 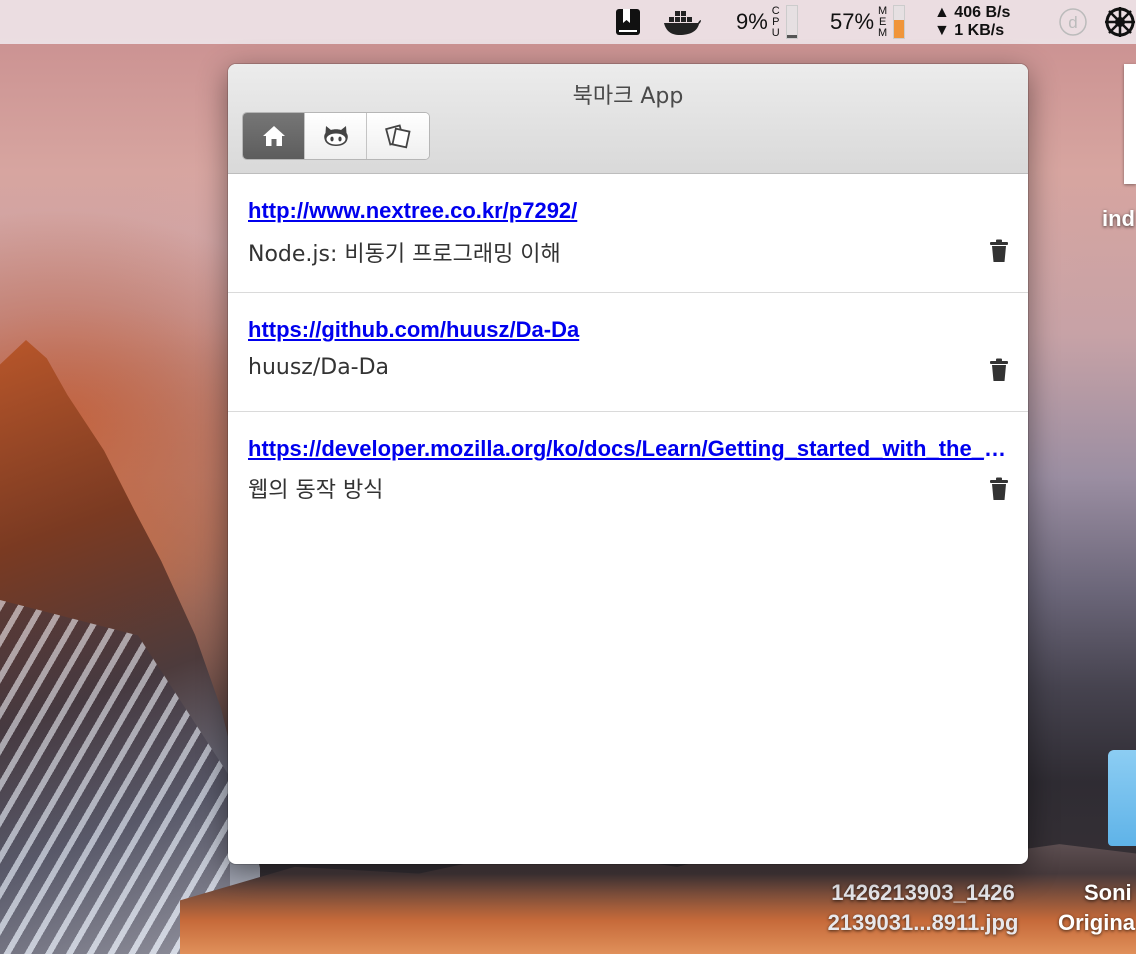 What do you see at coordinates (852, 21) in the screenshot?
I see `mem-percent: 57%` at bounding box center [852, 21].